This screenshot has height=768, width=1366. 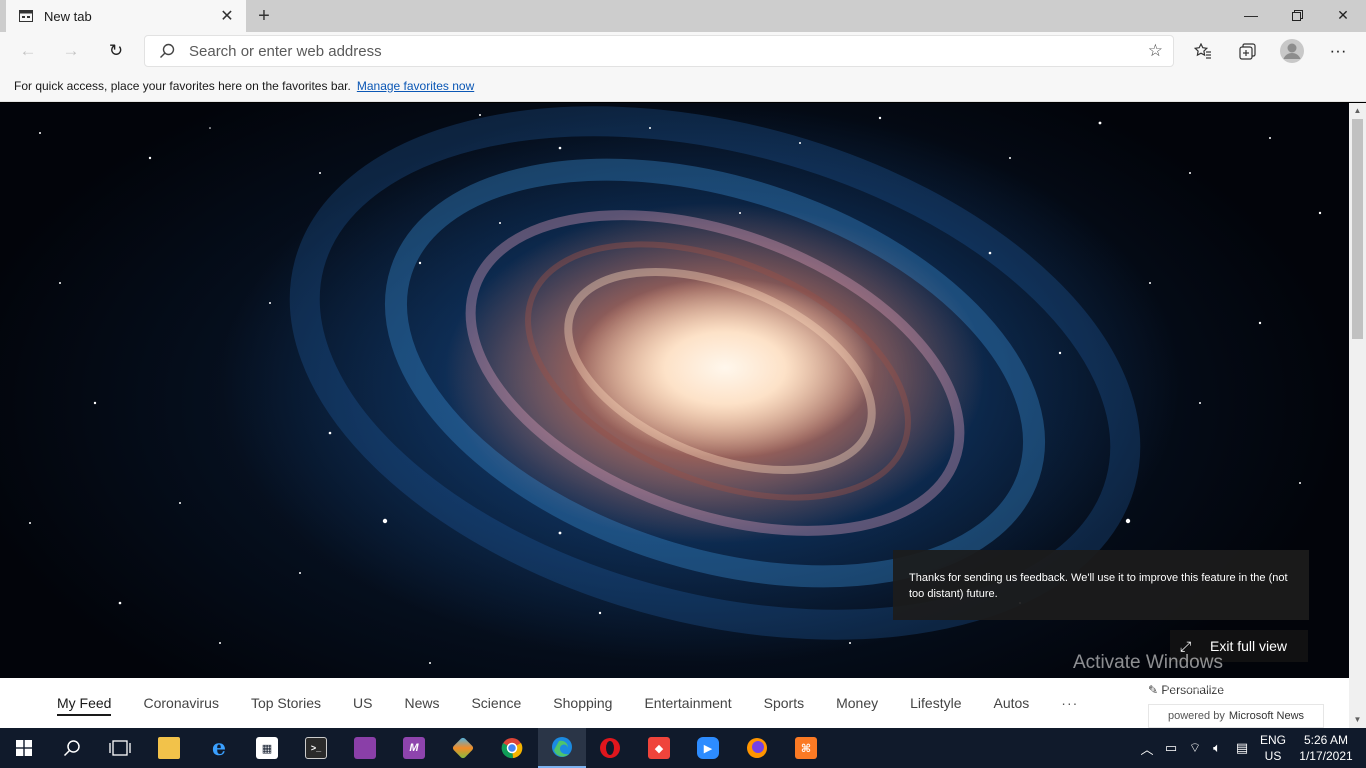 What do you see at coordinates (1195, 748) in the screenshot?
I see `wifi-icon: ⌔` at bounding box center [1195, 748].